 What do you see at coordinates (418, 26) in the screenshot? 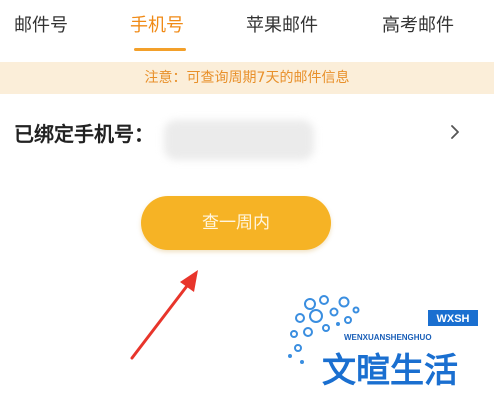
I see `tab-gaokao-mail: 高考邮件` at bounding box center [418, 26].